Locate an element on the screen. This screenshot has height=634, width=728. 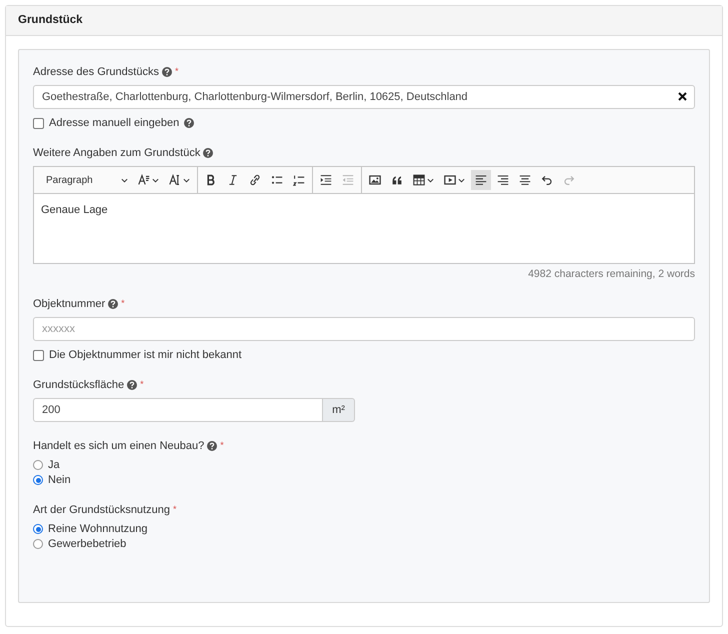
font-size-icon is located at coordinates (144, 180).